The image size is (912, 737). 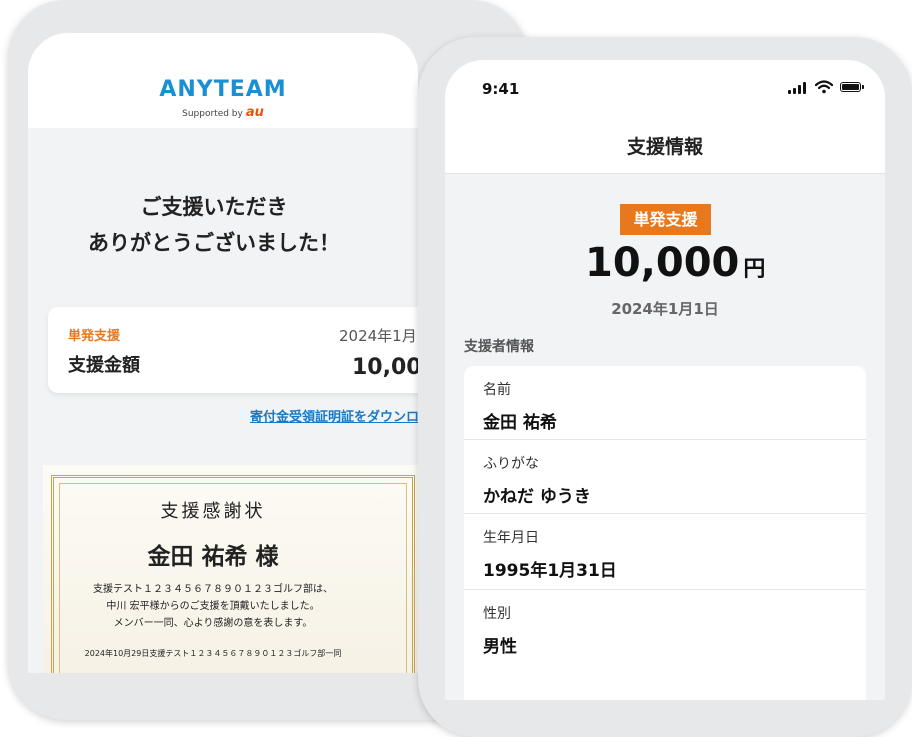 What do you see at coordinates (665, 219) in the screenshot?
I see `donation-type-badge: 単発支援` at bounding box center [665, 219].